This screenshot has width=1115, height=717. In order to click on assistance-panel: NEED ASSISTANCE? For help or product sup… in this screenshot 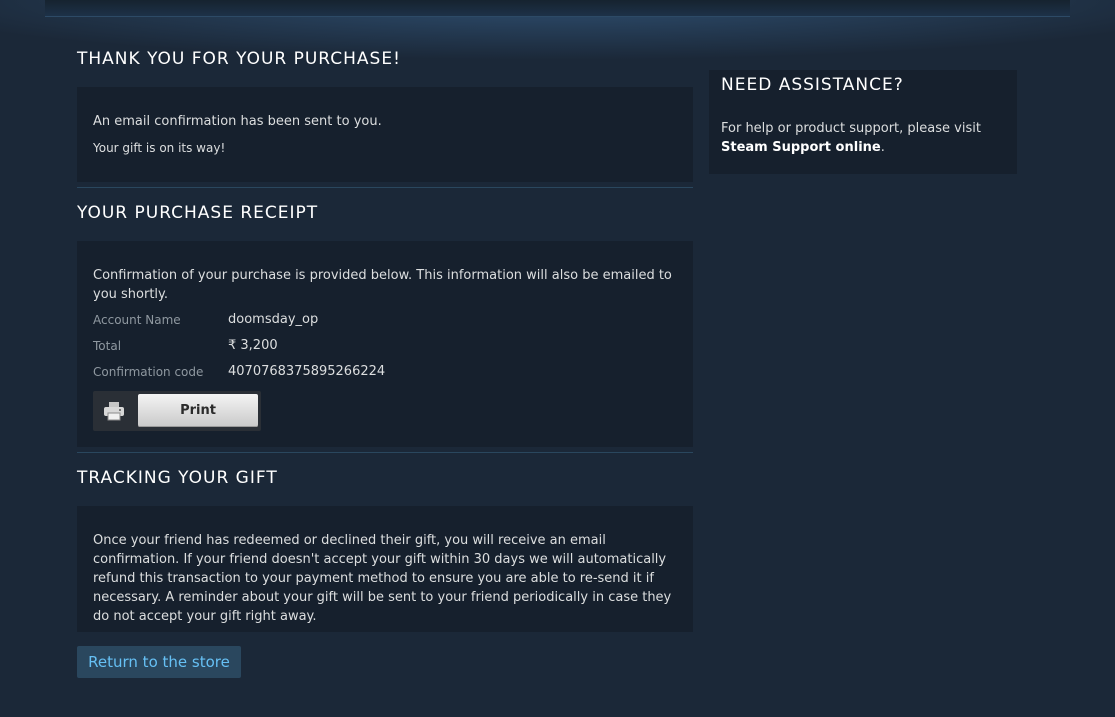, I will do `click(863, 122)`.